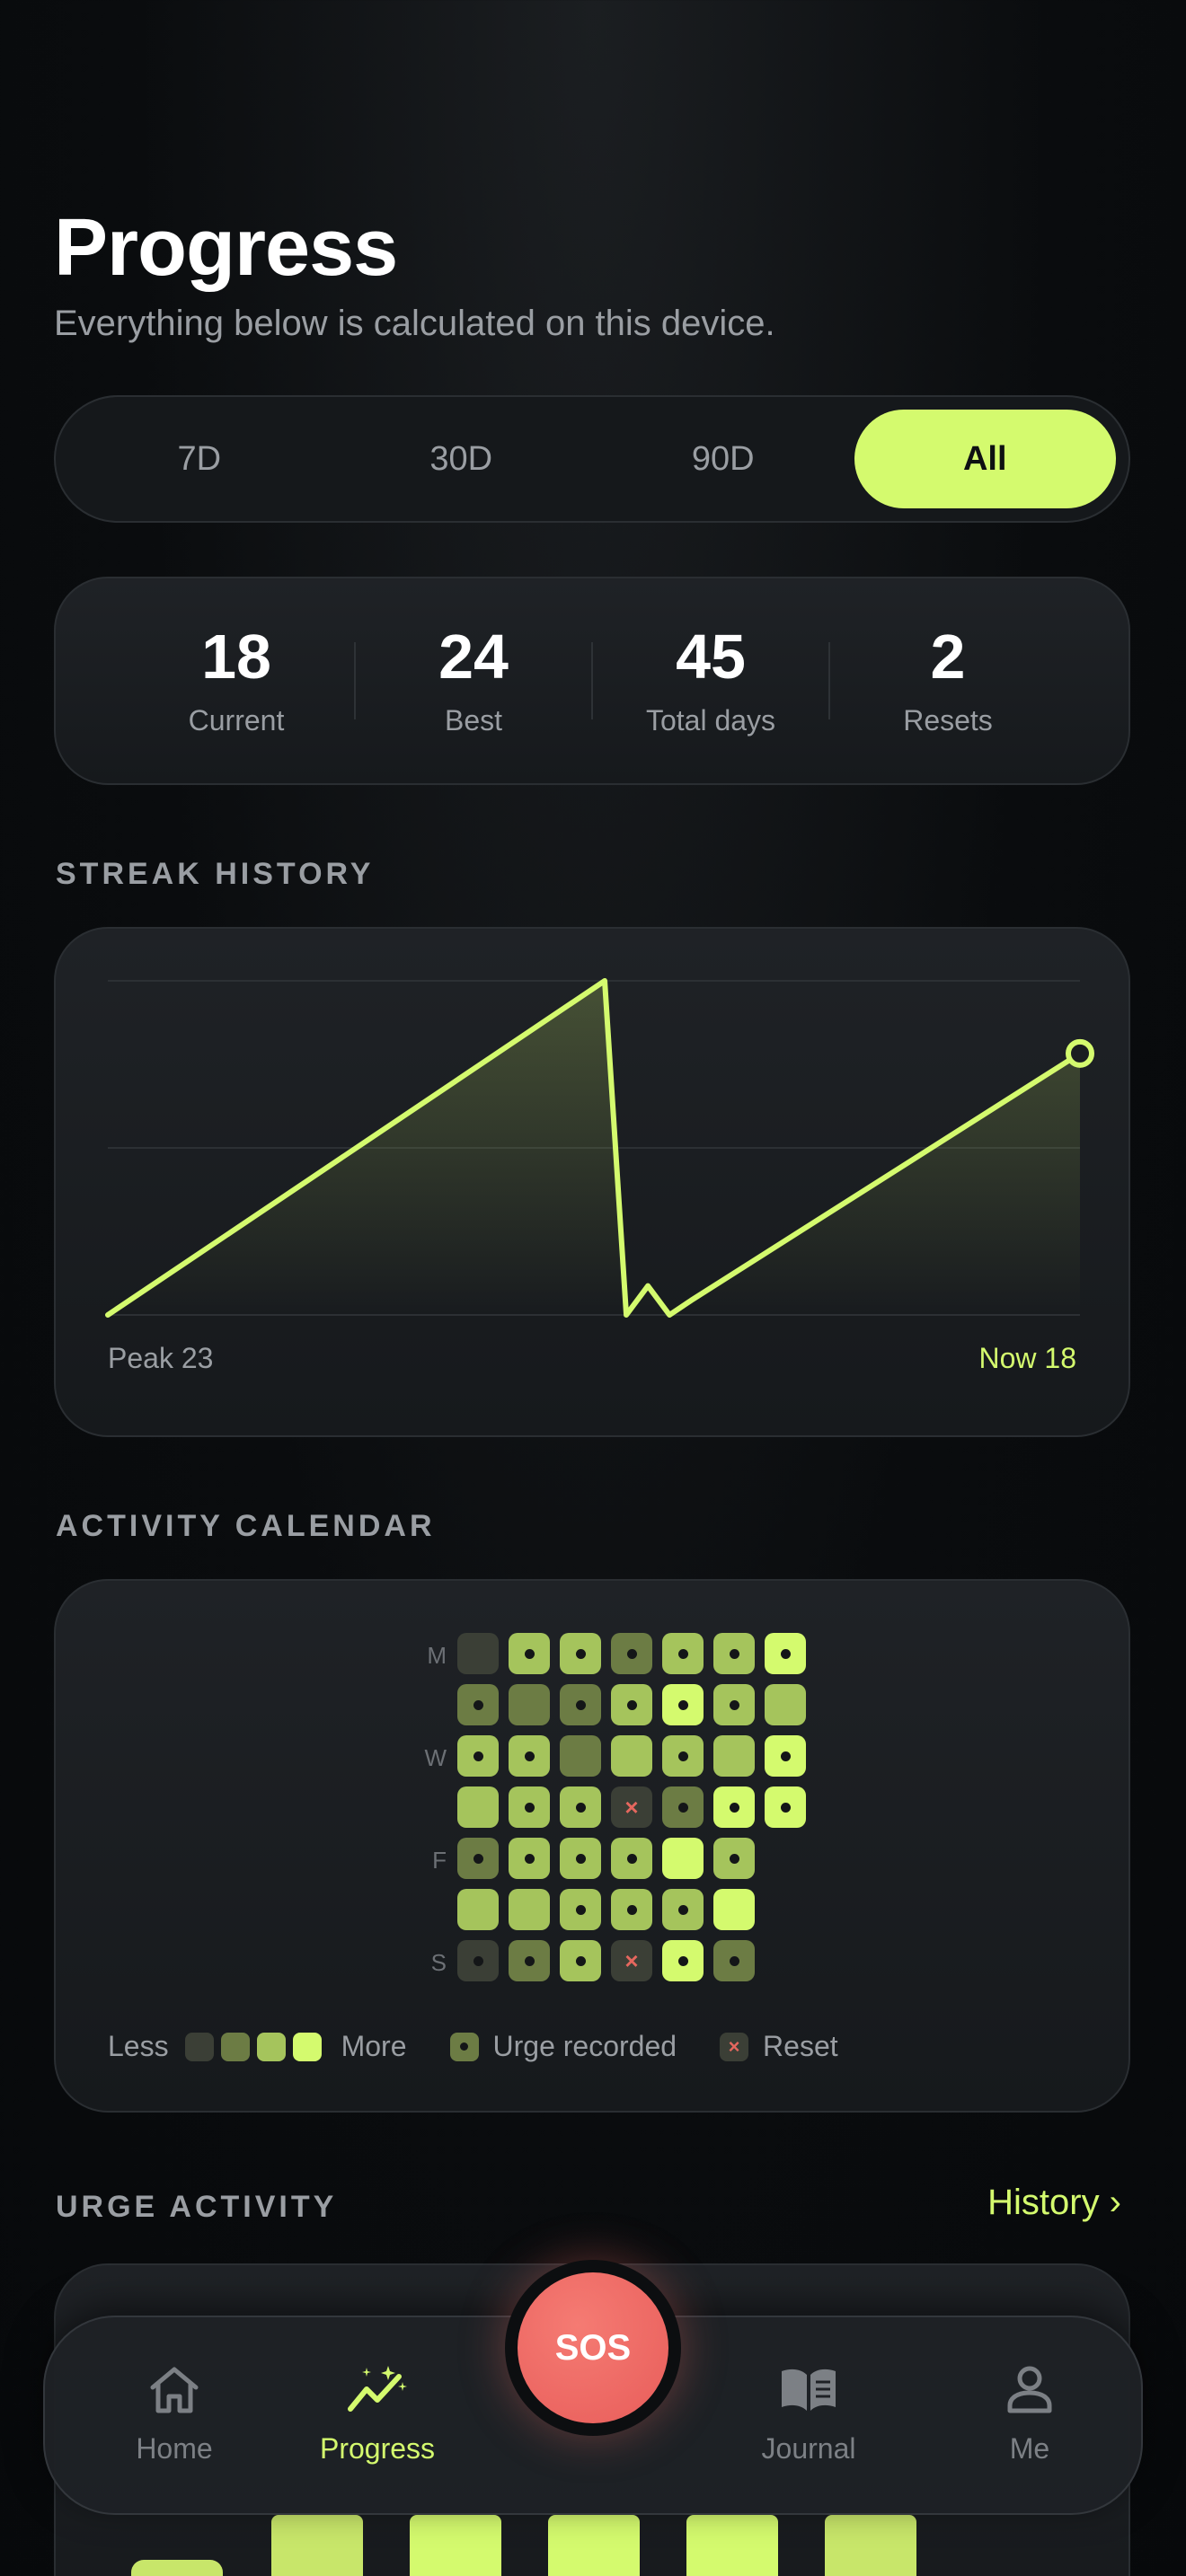 Image resolution: width=1186 pixels, height=2576 pixels. Describe the element at coordinates (473, 720) in the screenshot. I see `stat-label: Best` at that location.